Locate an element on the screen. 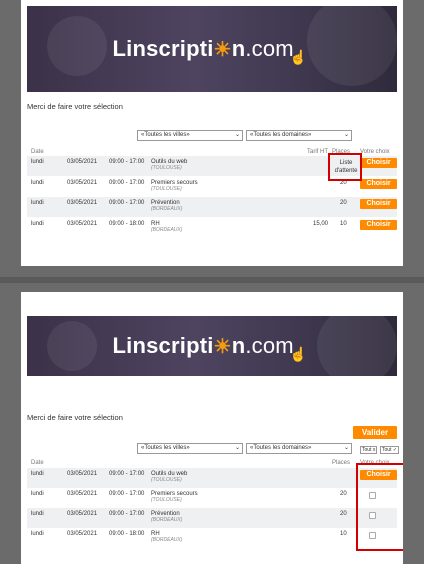 The height and width of the screenshot is (564, 424). select-all-button: Tout ✓ is located at coordinates (390, 450).